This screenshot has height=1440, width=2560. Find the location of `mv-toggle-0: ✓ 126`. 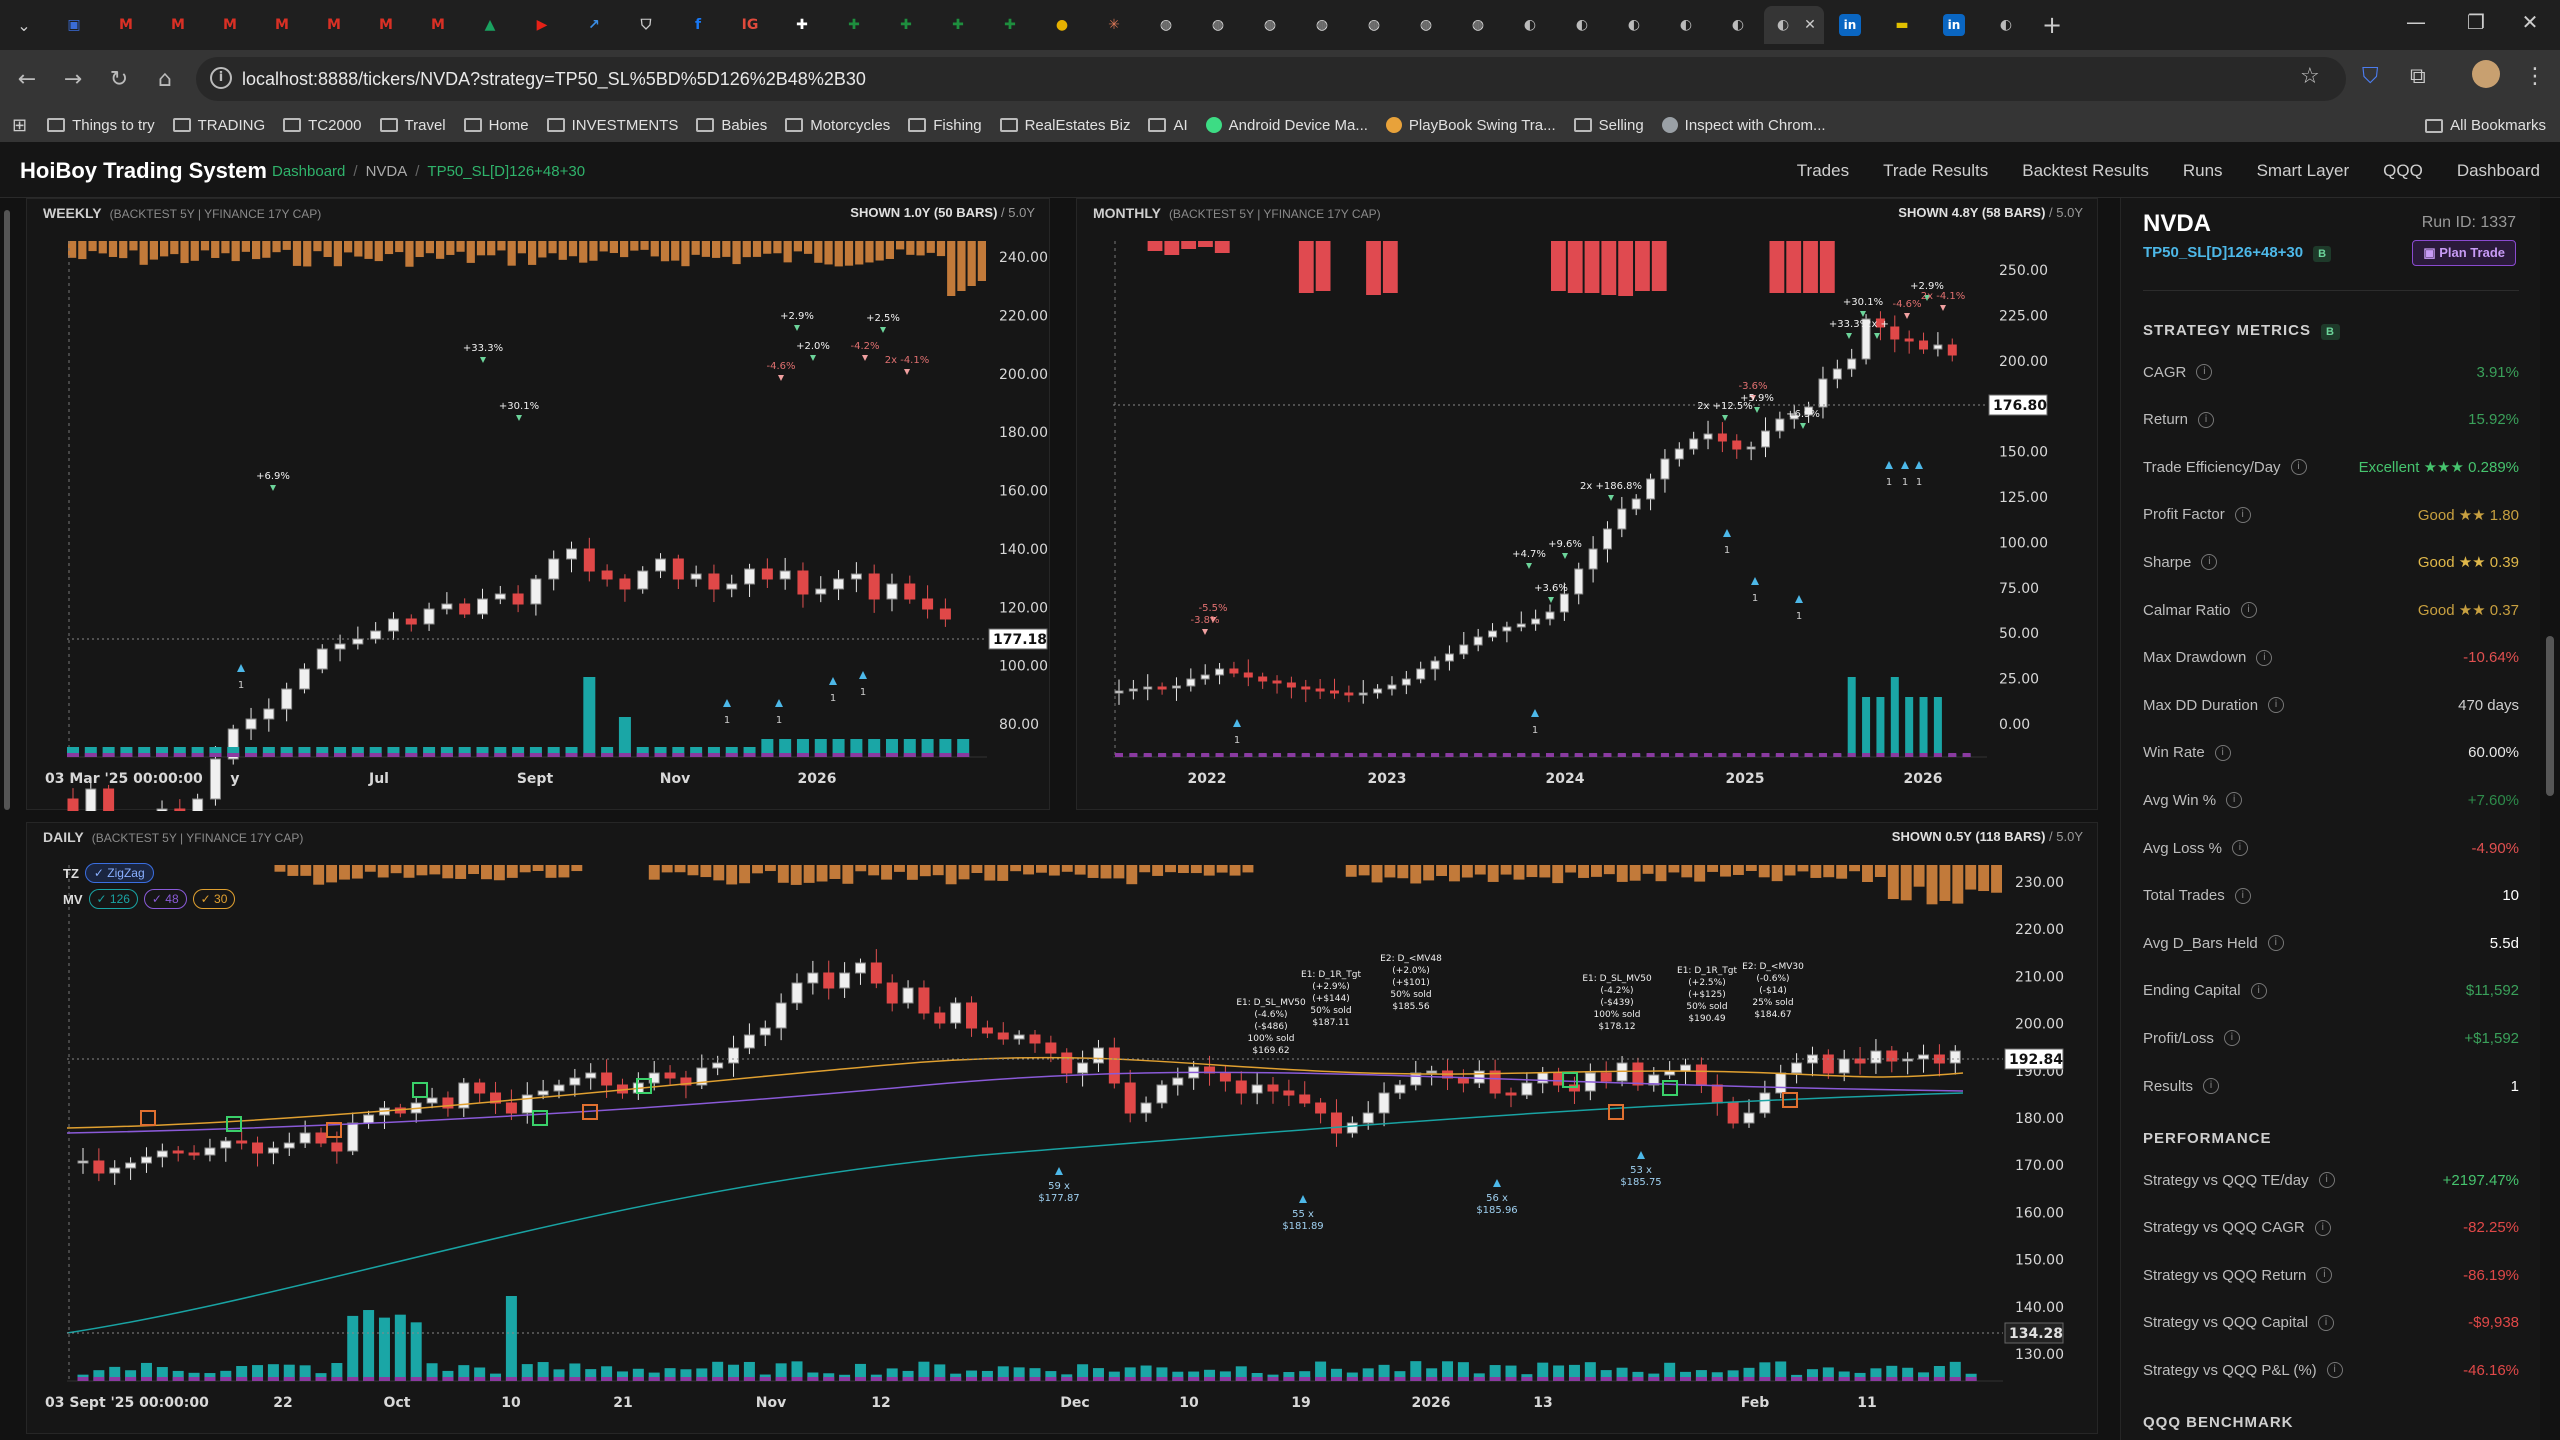

mv-toggle-0: ✓ 126 is located at coordinates (113, 899).